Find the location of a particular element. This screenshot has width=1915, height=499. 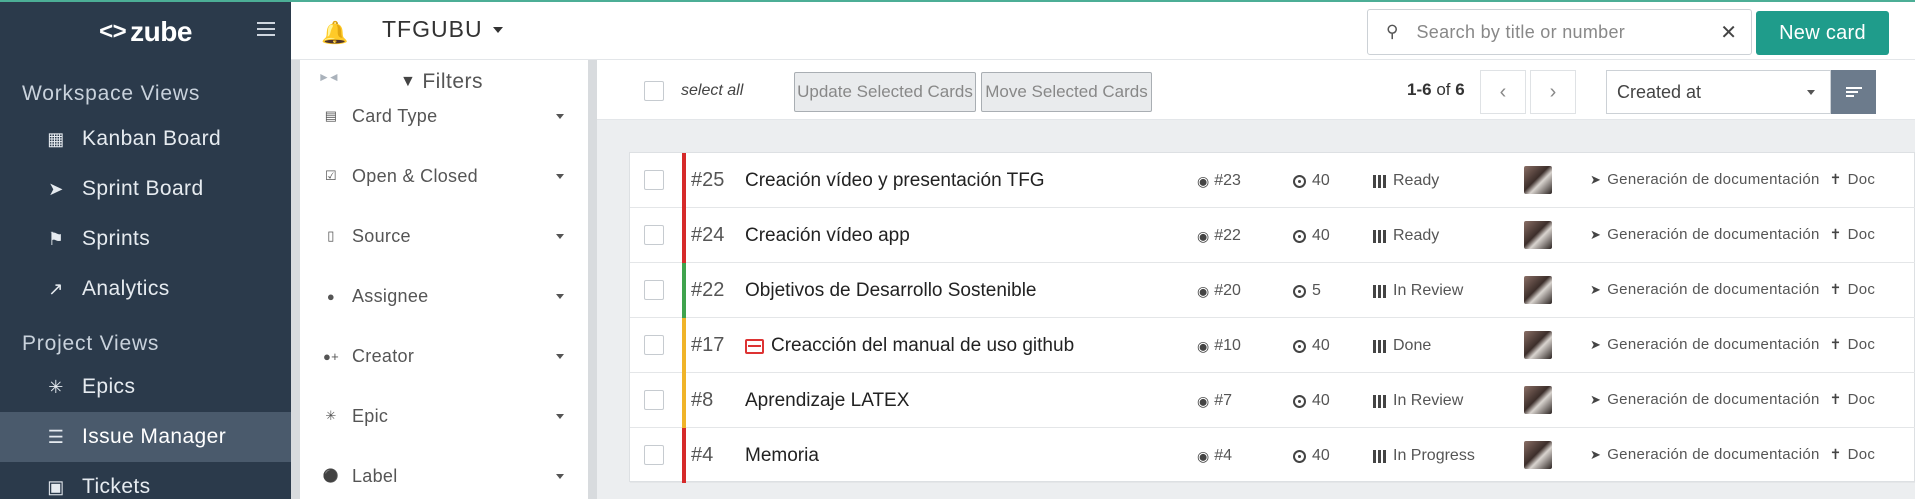

card-title: Creacción del manual de uso github is located at coordinates (909, 346).